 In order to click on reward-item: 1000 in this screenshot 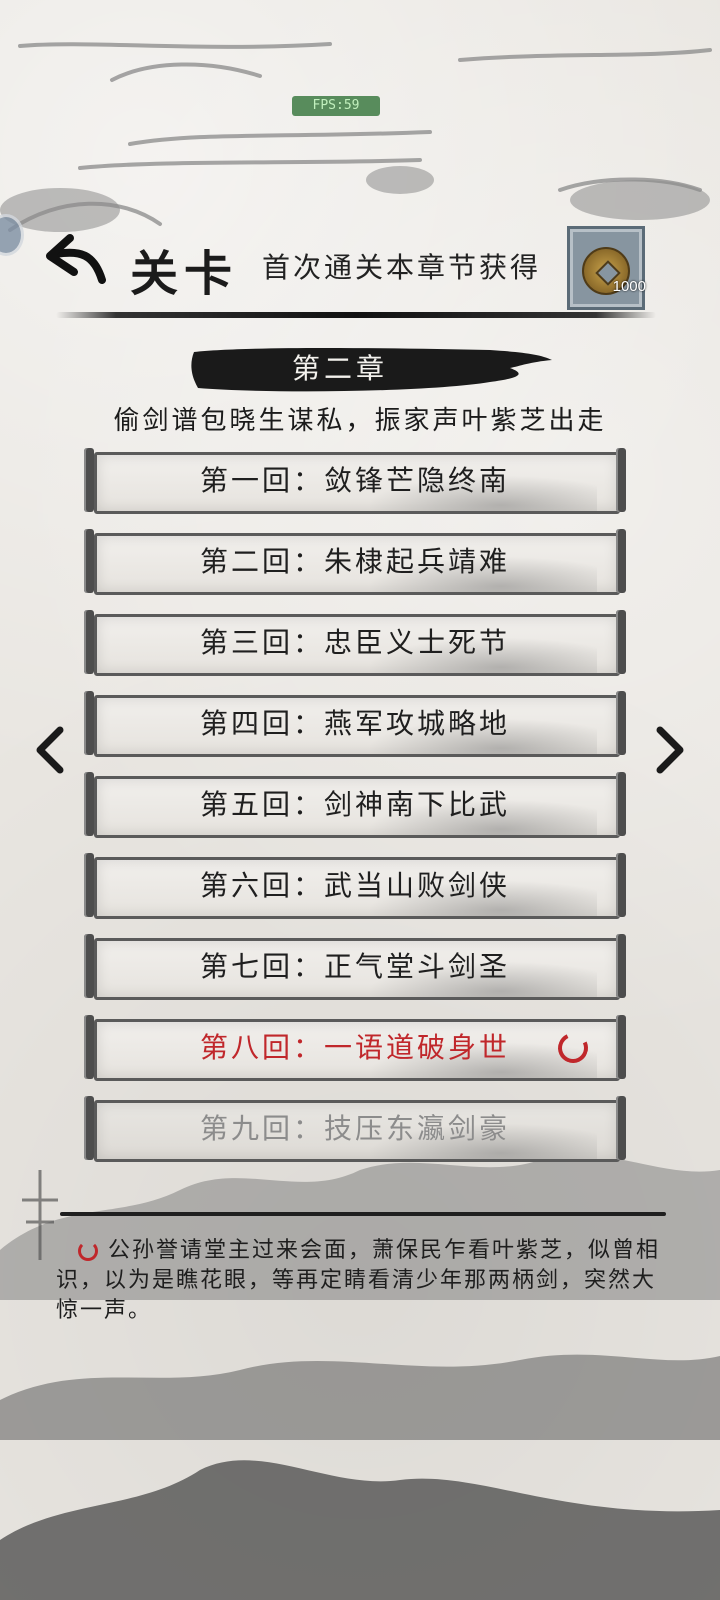, I will do `click(606, 268)`.